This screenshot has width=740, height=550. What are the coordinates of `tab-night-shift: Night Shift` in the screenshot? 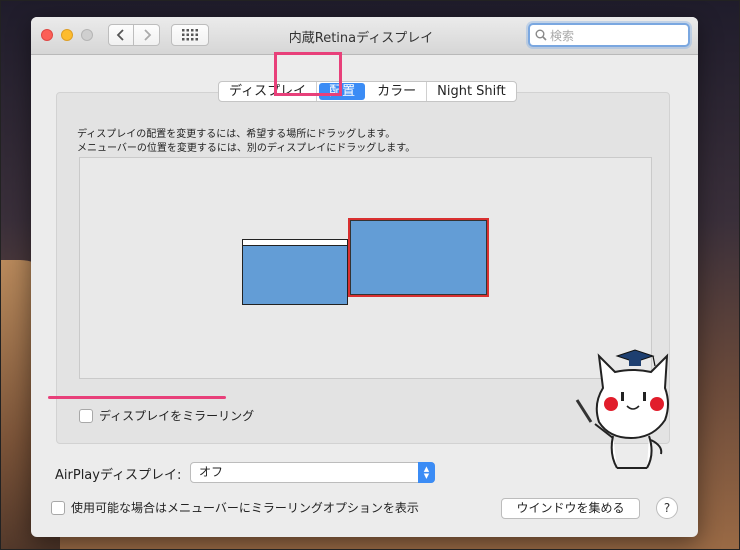 It's located at (471, 91).